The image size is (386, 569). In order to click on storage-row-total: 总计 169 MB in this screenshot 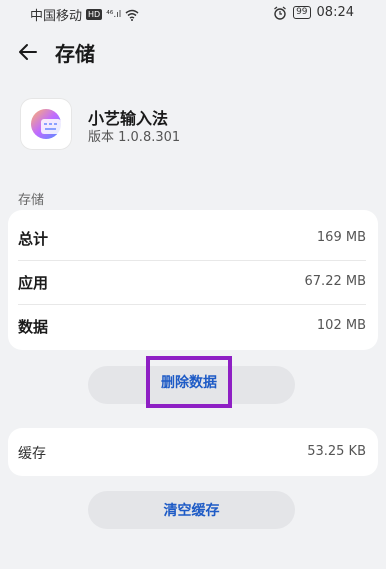, I will do `click(193, 238)`.